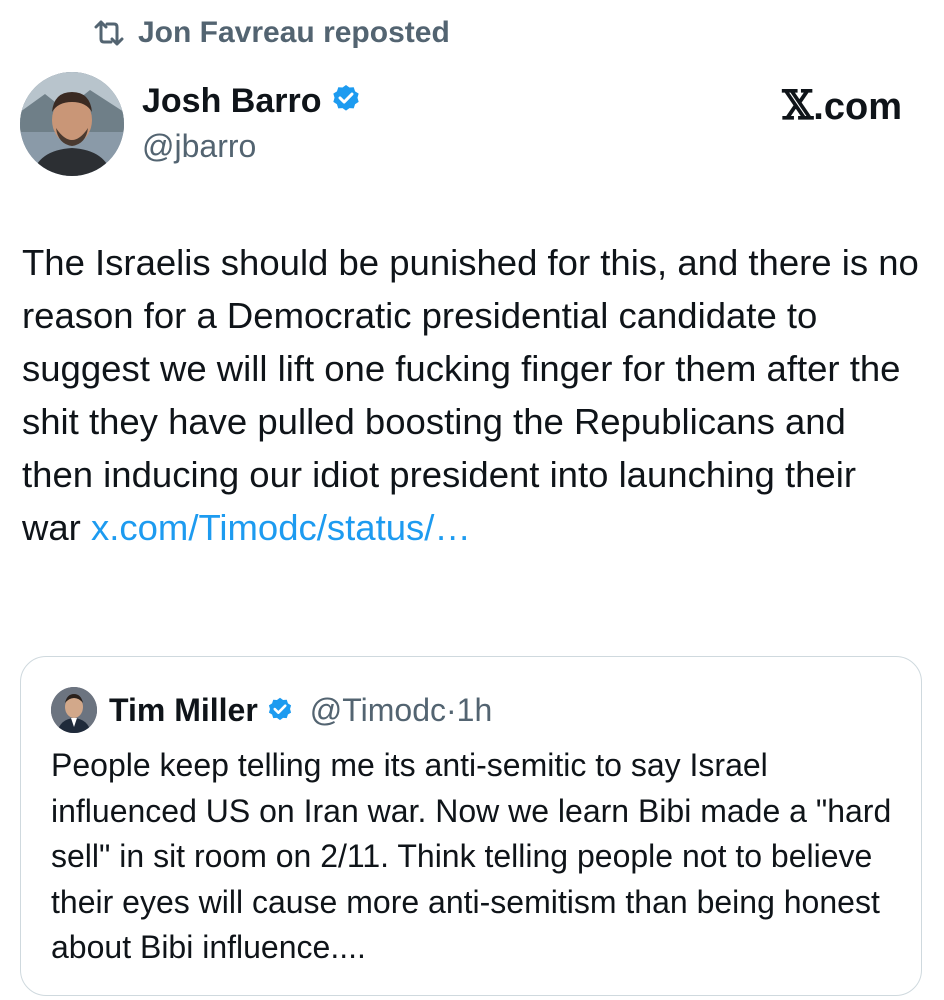 This screenshot has width=944, height=1000. Describe the element at coordinates (109, 33) in the screenshot. I see `repost-icon` at that location.